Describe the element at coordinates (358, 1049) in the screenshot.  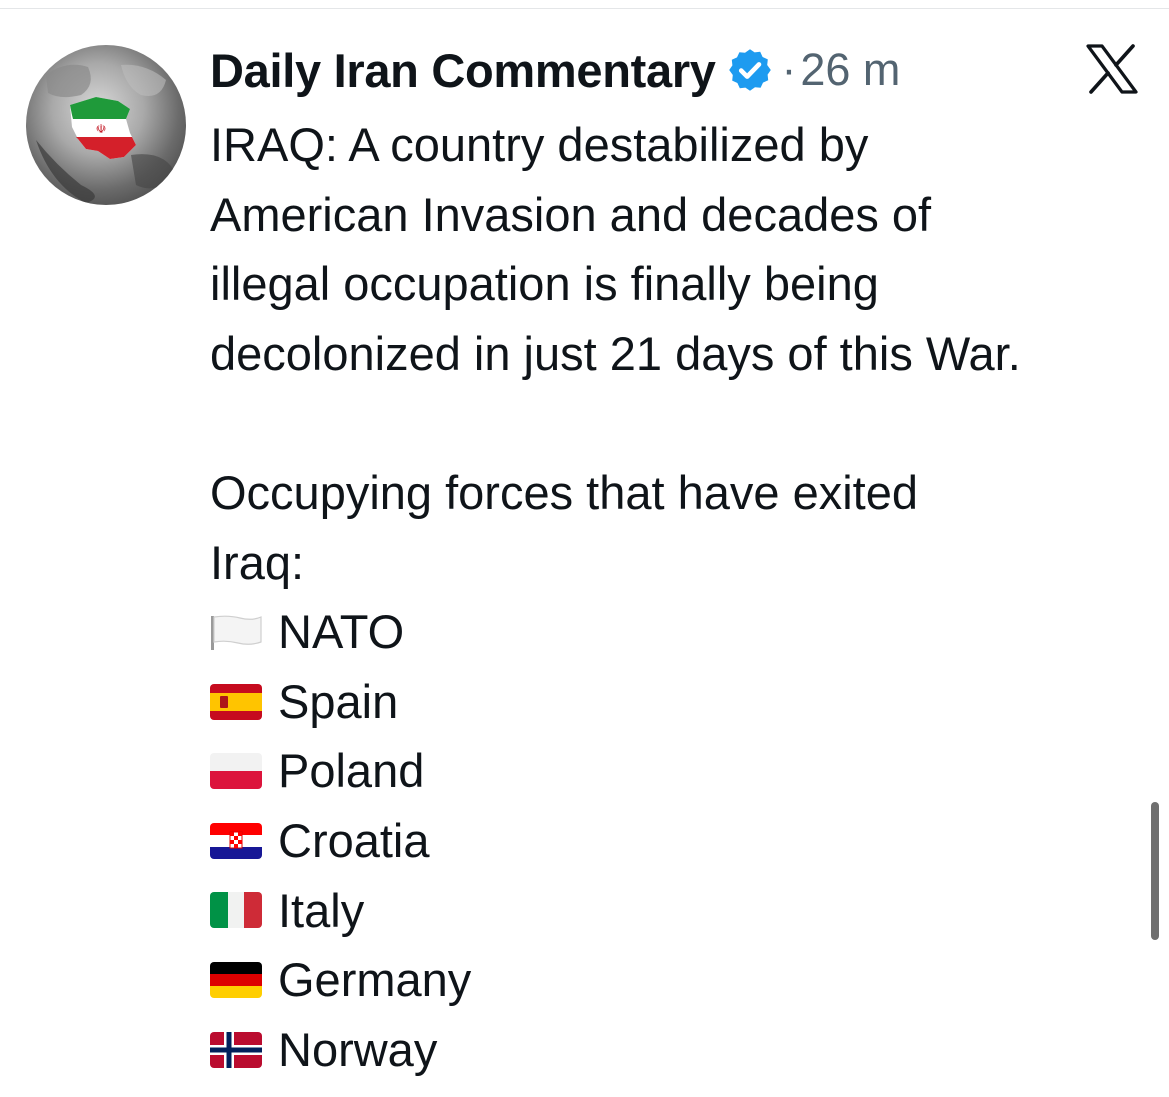
I see `list-item-label: Norway` at that location.